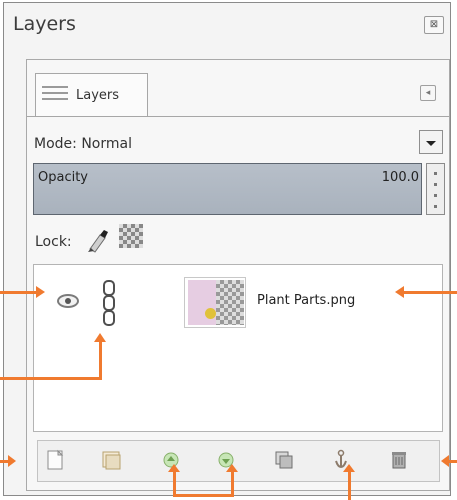 Image resolution: width=457 pixels, height=500 pixels. What do you see at coordinates (232, 468) in the screenshot?
I see `lower-callout-head` at bounding box center [232, 468].